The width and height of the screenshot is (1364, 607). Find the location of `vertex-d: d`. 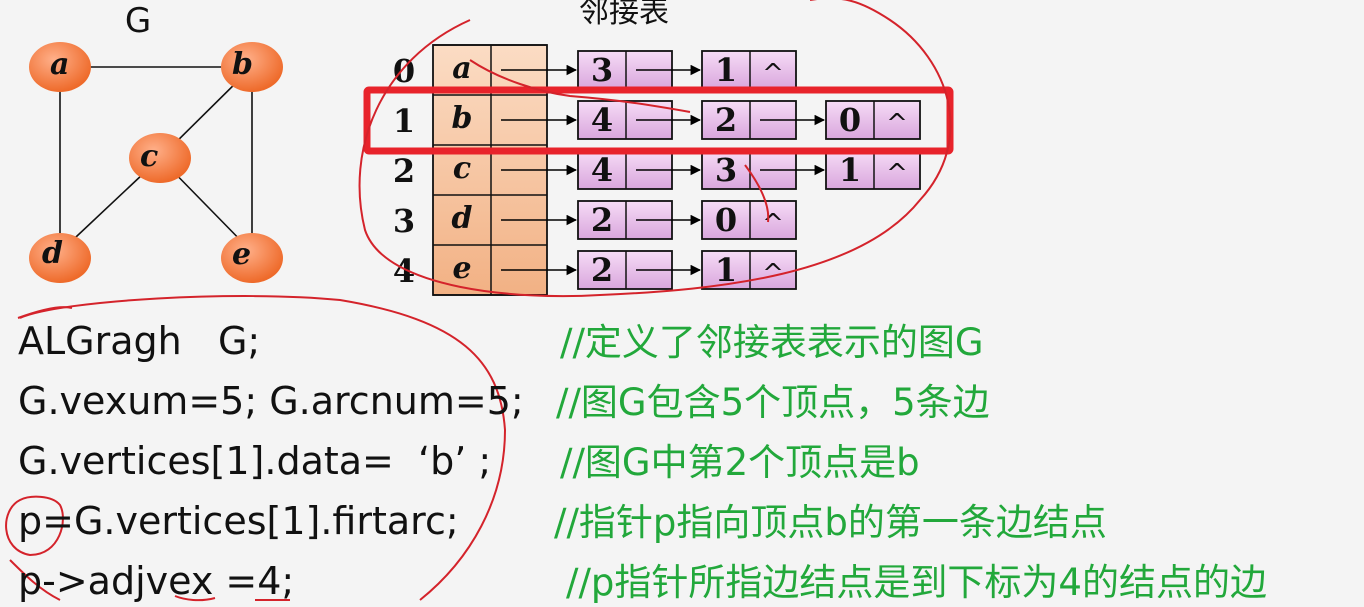

vertex-d: d is located at coordinates (60, 258).